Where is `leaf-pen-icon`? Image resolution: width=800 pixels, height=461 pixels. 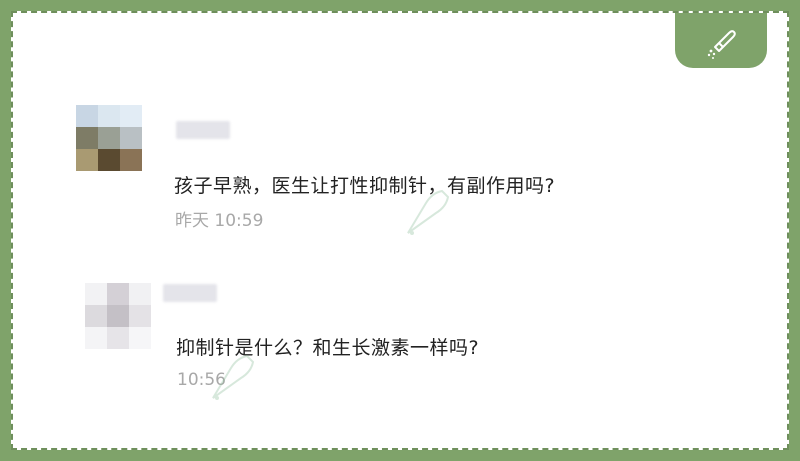 leaf-pen-icon is located at coordinates (721, 44).